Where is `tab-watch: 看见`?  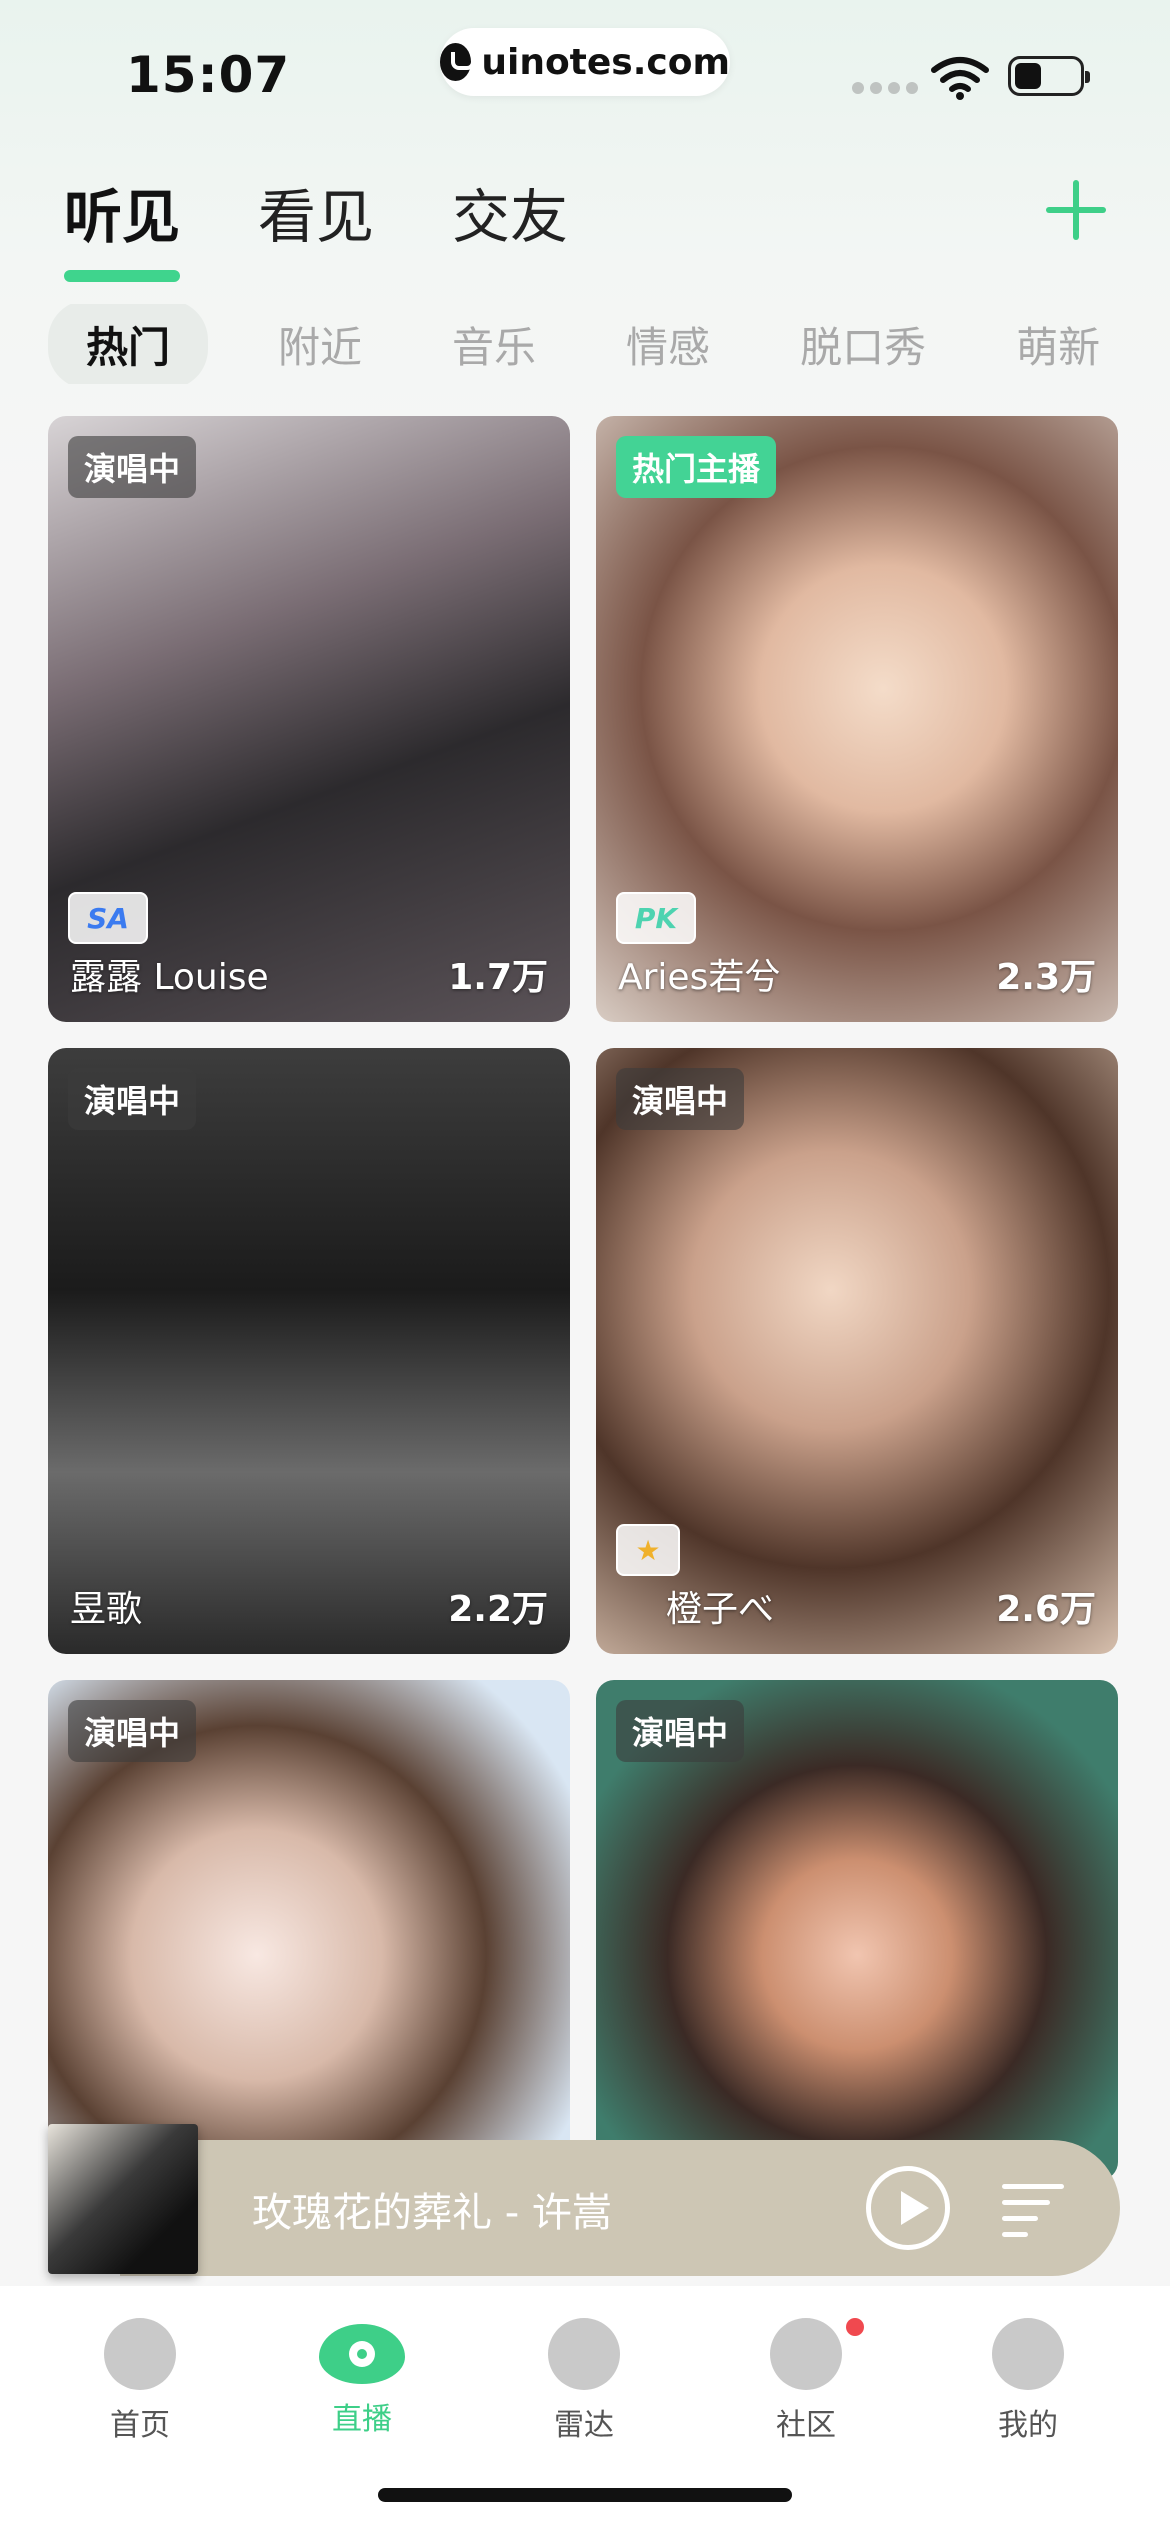 tab-watch: 看见 is located at coordinates (316, 212).